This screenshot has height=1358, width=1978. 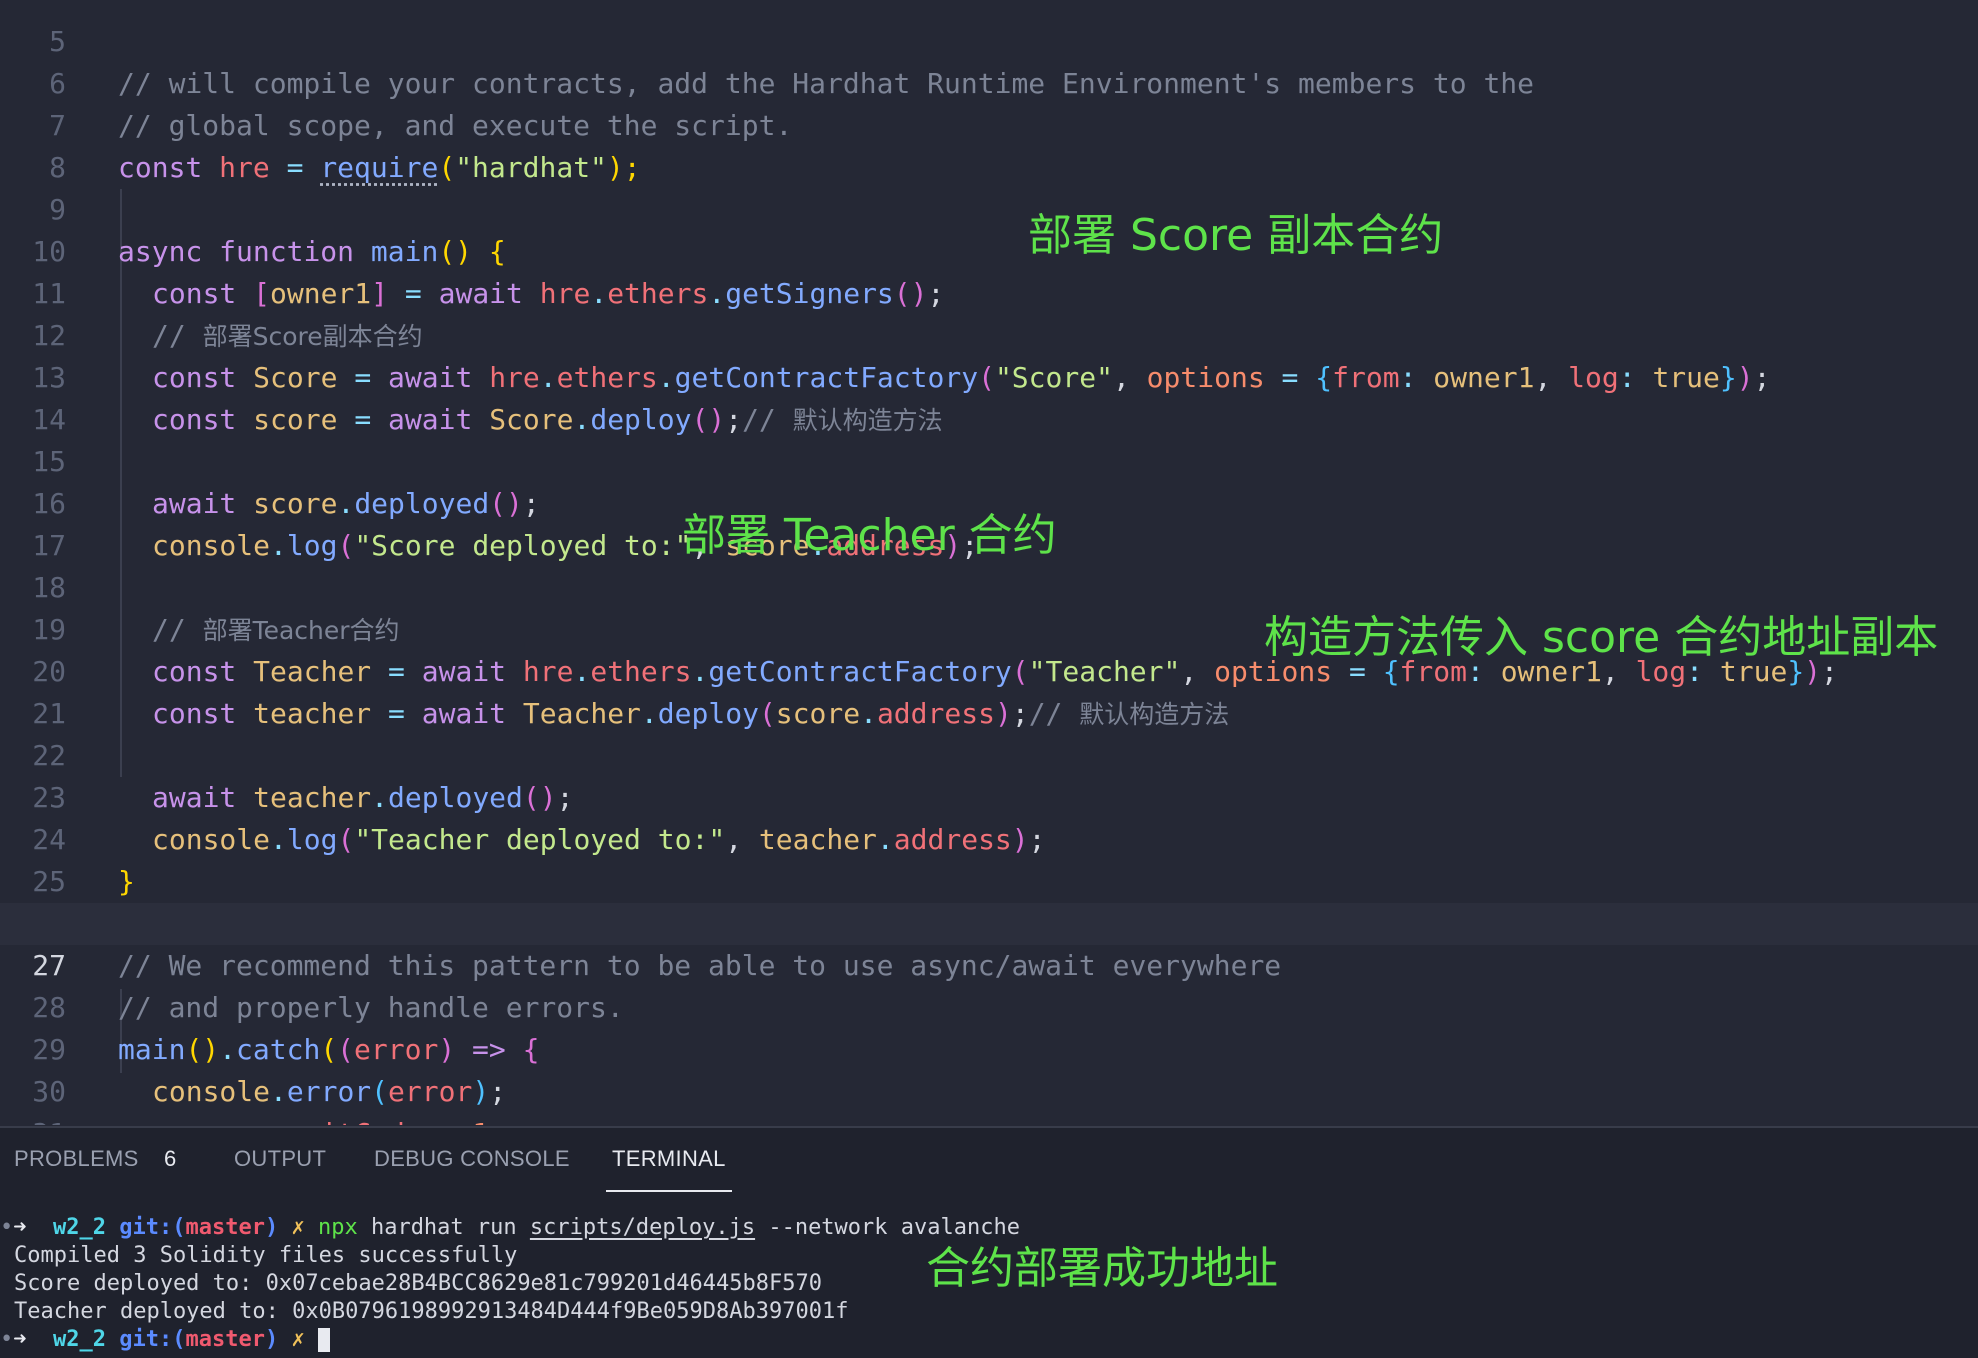 What do you see at coordinates (642, 1227) in the screenshot?
I see `script-path-link: scripts/deploy.js` at bounding box center [642, 1227].